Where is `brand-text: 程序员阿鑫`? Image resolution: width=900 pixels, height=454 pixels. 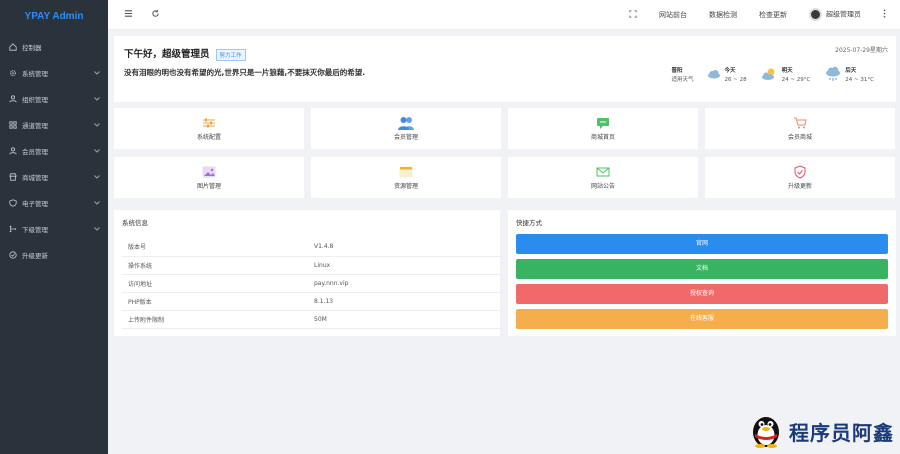 brand-text: 程序员阿鑫 is located at coordinates (841, 432).